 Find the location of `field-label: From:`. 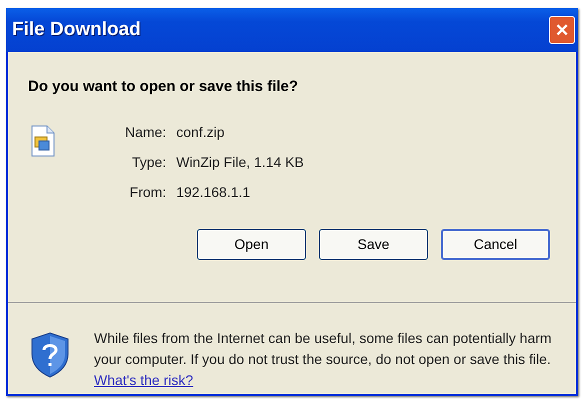

field-label: From: is located at coordinates (147, 192).